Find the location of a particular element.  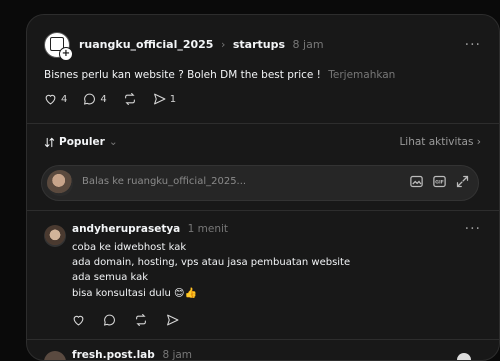

sort-icon is located at coordinates (49, 142).